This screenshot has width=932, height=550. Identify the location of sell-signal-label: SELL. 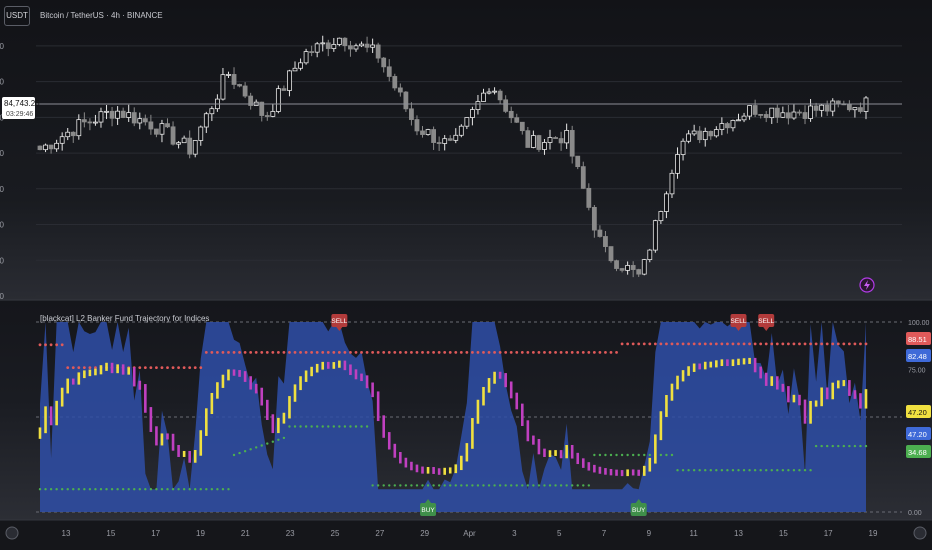
(339, 321).